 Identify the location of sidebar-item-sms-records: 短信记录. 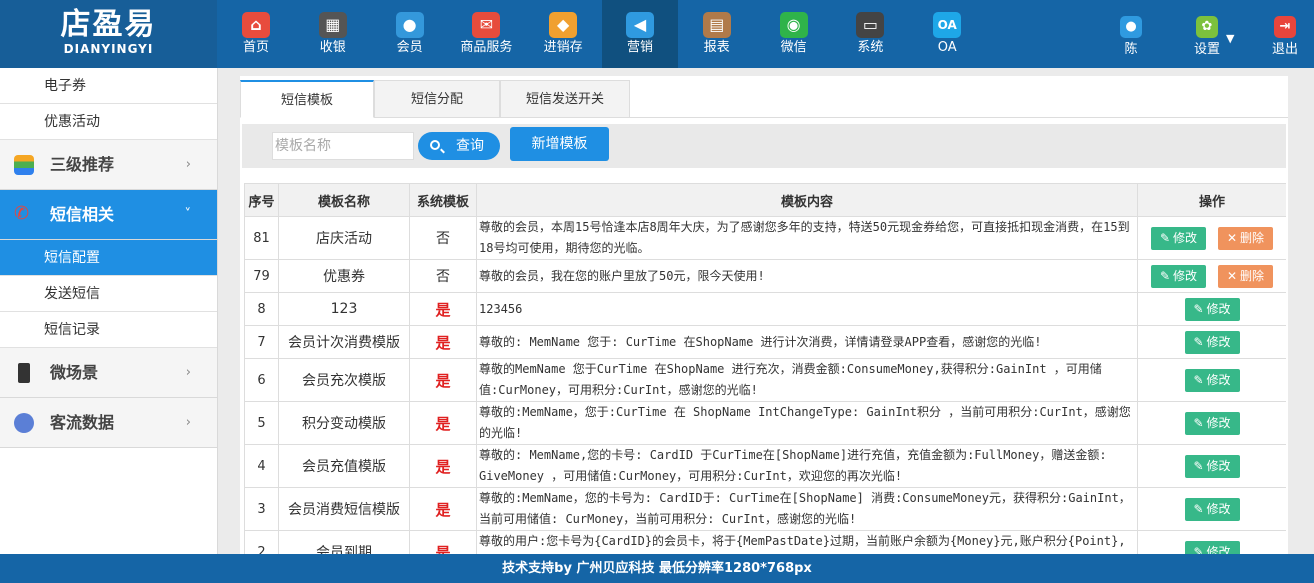
(108, 330).